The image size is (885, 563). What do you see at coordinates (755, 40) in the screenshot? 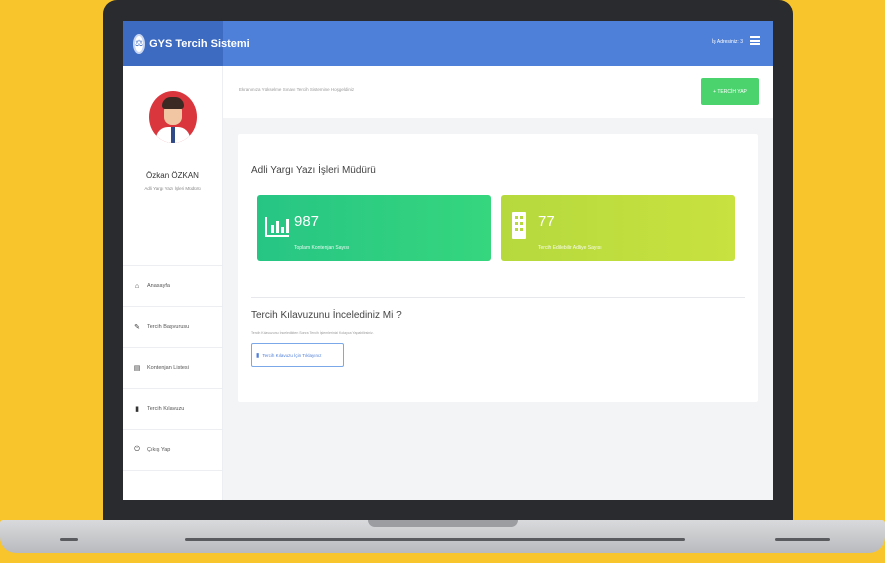
I see `hamburger-menu-icon` at bounding box center [755, 40].